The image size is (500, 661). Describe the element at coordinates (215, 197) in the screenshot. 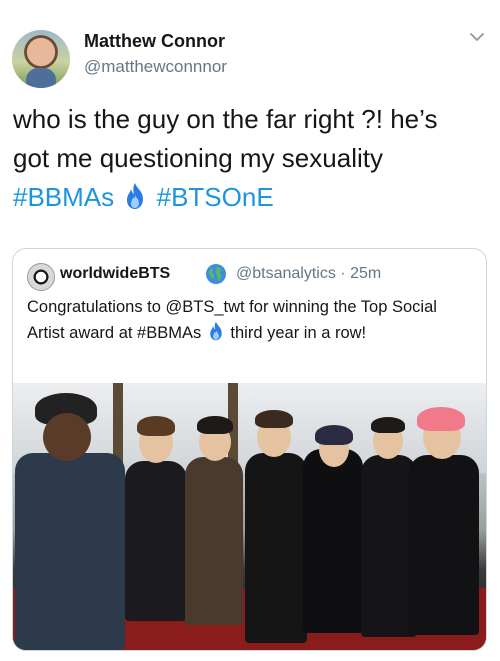

I see `hashtag-btsone: #BTSOnE` at that location.